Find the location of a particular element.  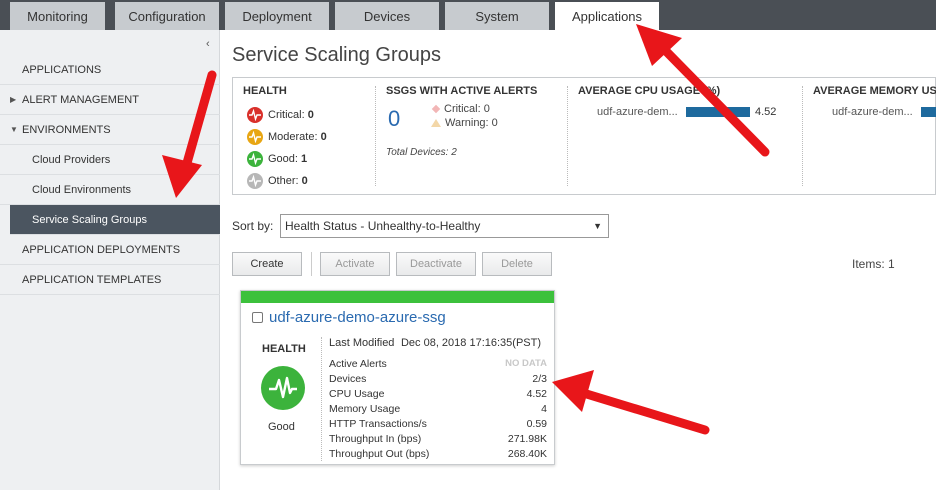

tab-label: Deployment is located at coordinates (277, 16).